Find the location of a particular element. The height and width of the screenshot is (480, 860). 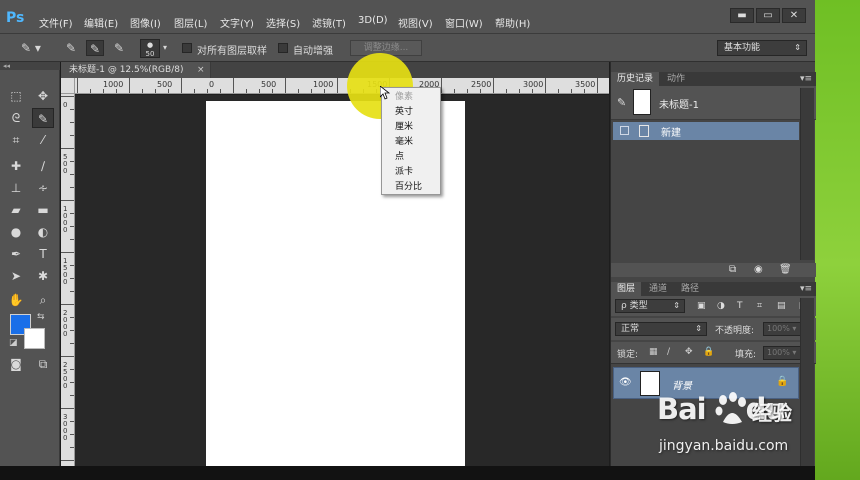

gradient-tool-icon: ▬ is located at coordinates (43, 210).